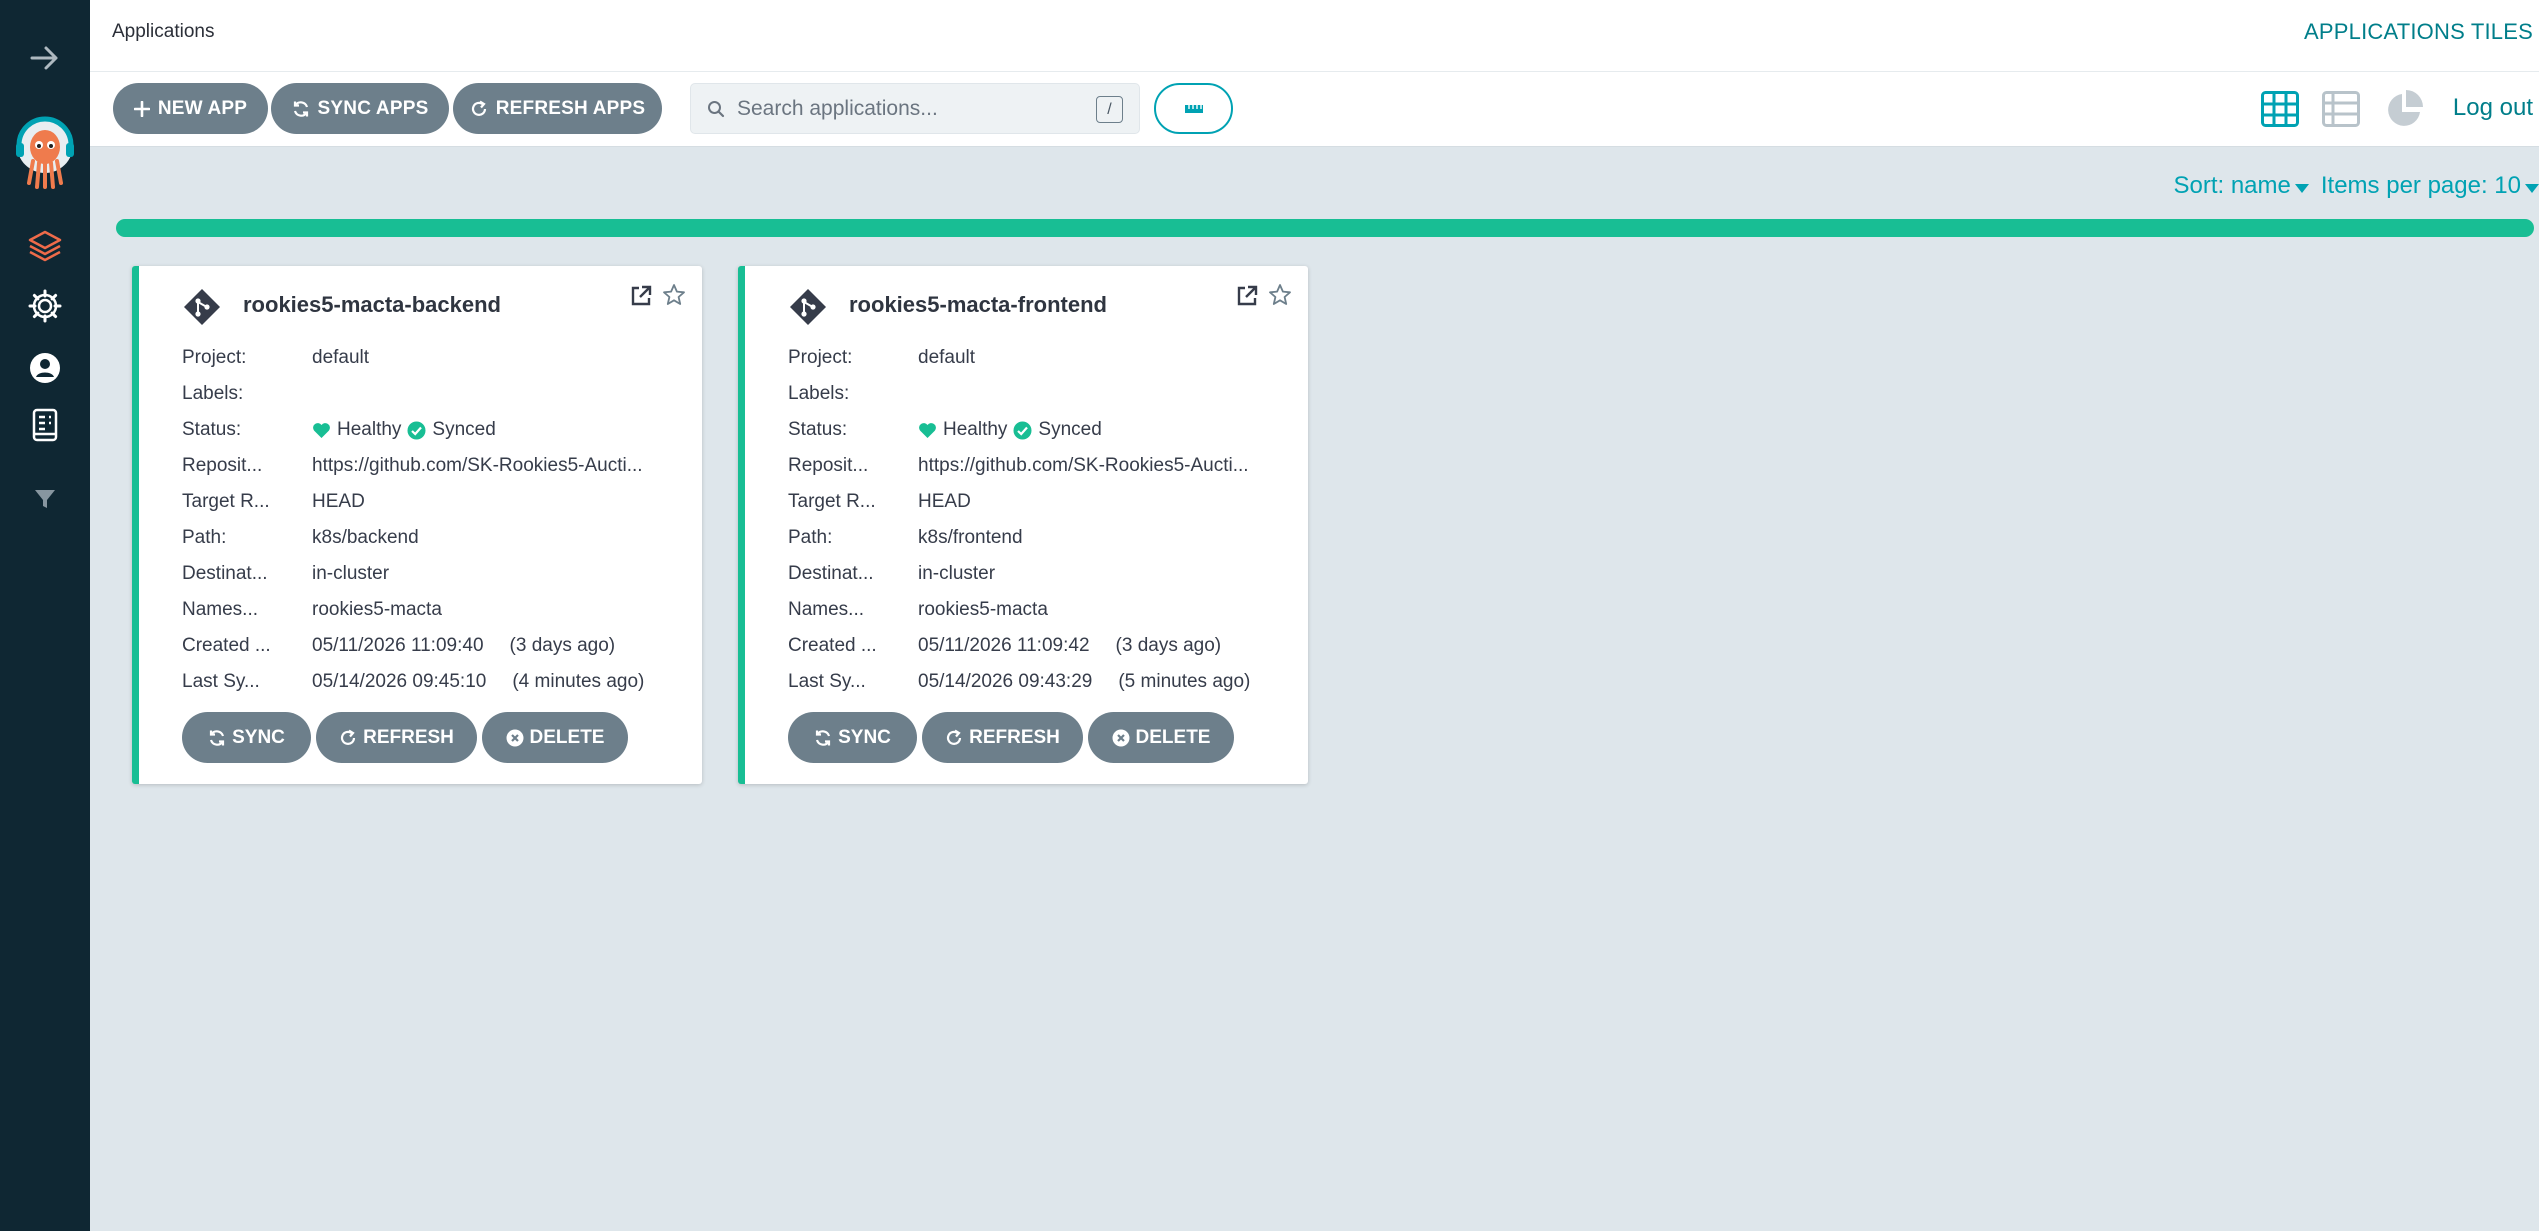  What do you see at coordinates (45, 368) in the screenshot?
I see `user-info-nav-icon` at bounding box center [45, 368].